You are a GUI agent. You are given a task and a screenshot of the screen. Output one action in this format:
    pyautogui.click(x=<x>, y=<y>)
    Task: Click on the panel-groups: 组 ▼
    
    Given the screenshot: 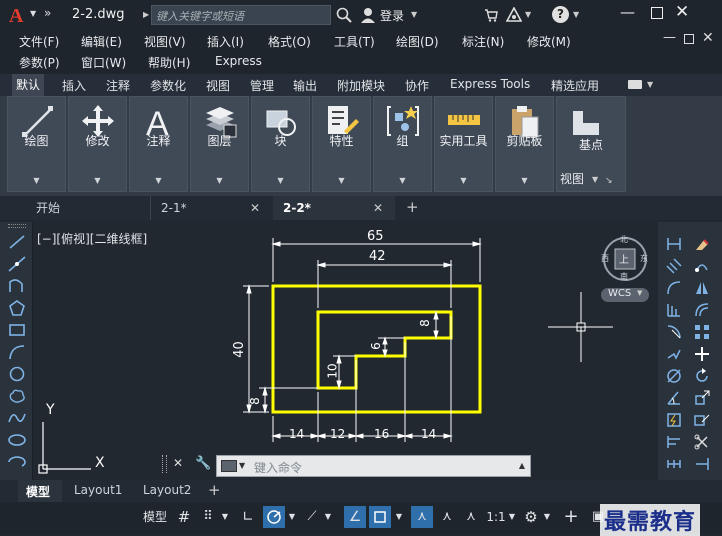 What is the action you would take?
    pyautogui.click(x=402, y=144)
    